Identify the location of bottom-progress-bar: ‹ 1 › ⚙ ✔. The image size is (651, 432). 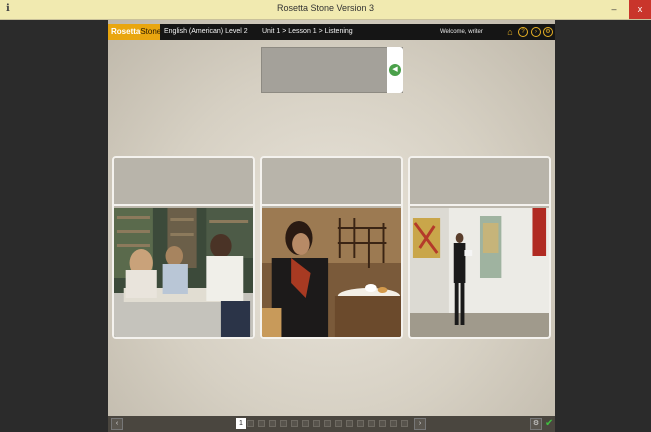
(331, 424).